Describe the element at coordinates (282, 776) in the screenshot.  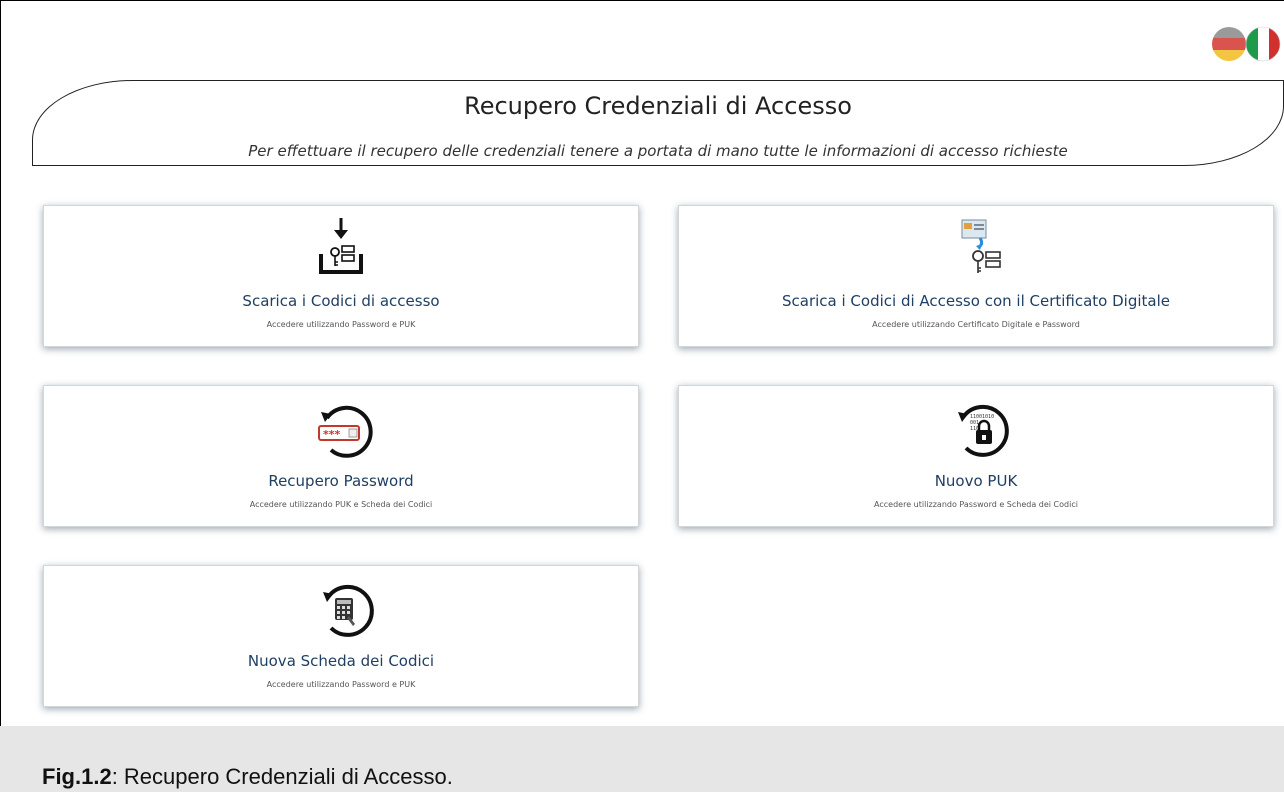
I see `figure-caption-text: : Recupero Credenziali di Accesso.` at that location.